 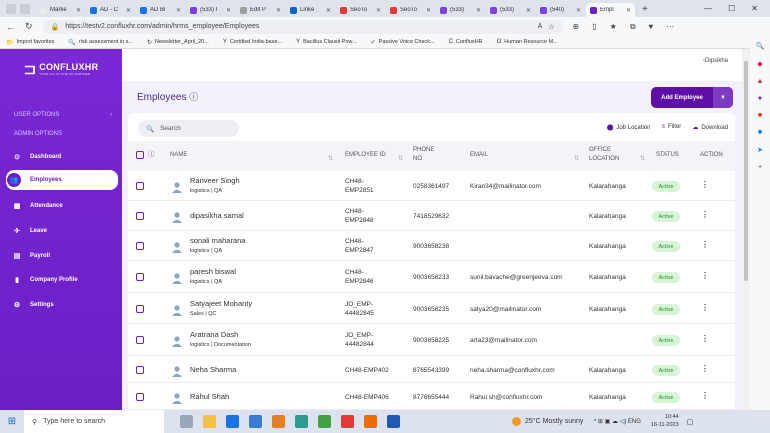 I want to click on bookmark-item: C ConfluxHR, so click(x=466, y=42).